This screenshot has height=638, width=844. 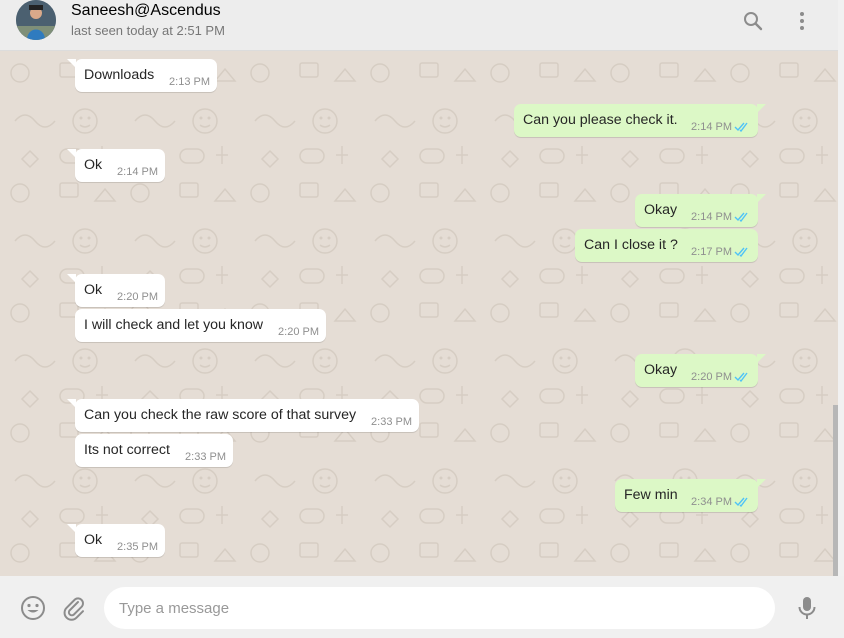 I want to click on message-bubble-outgoing: Can I close it ? 2:17 PM, so click(x=666, y=245).